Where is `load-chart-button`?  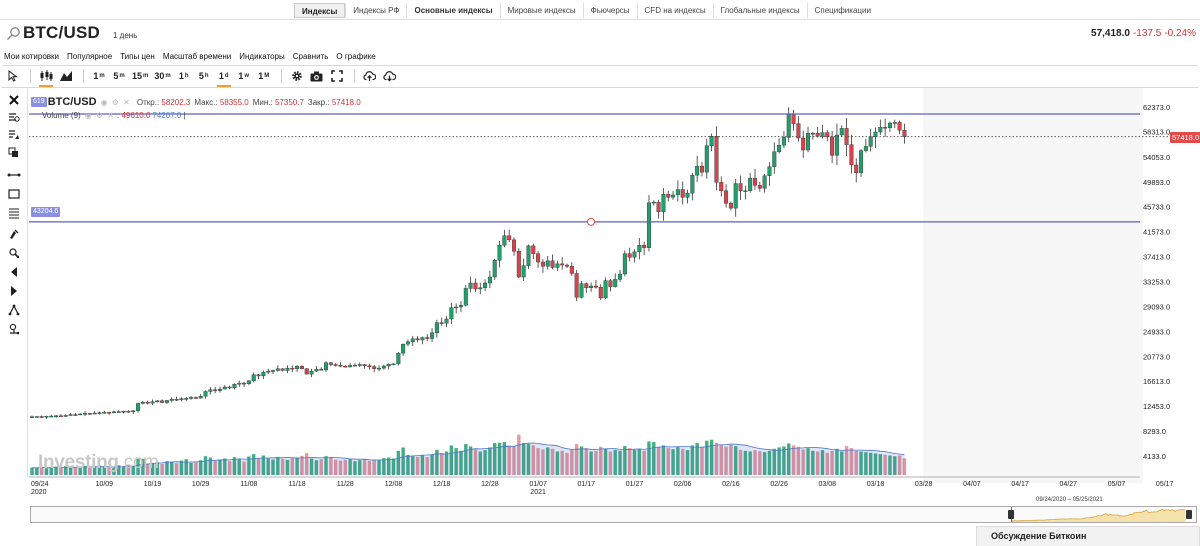 load-chart-button is located at coordinates (390, 76).